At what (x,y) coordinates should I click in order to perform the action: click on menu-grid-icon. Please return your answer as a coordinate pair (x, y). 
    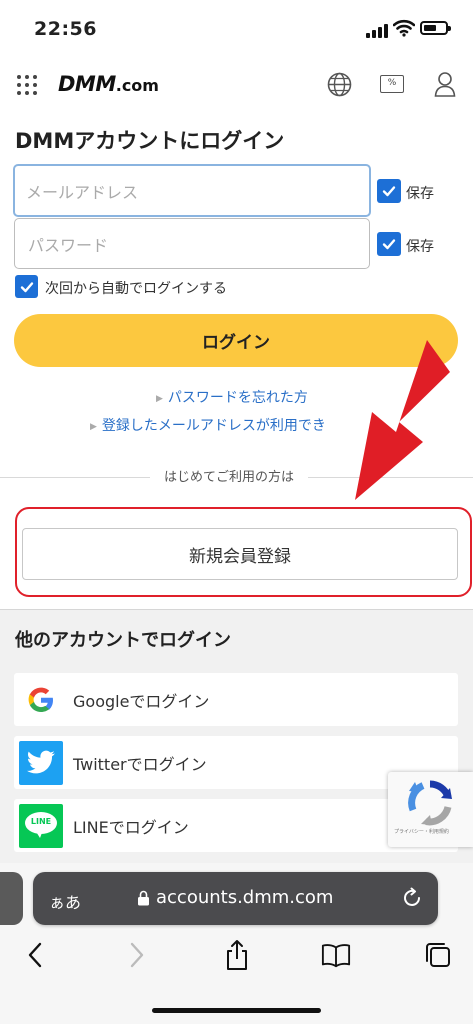
    Looking at the image, I should click on (27, 85).